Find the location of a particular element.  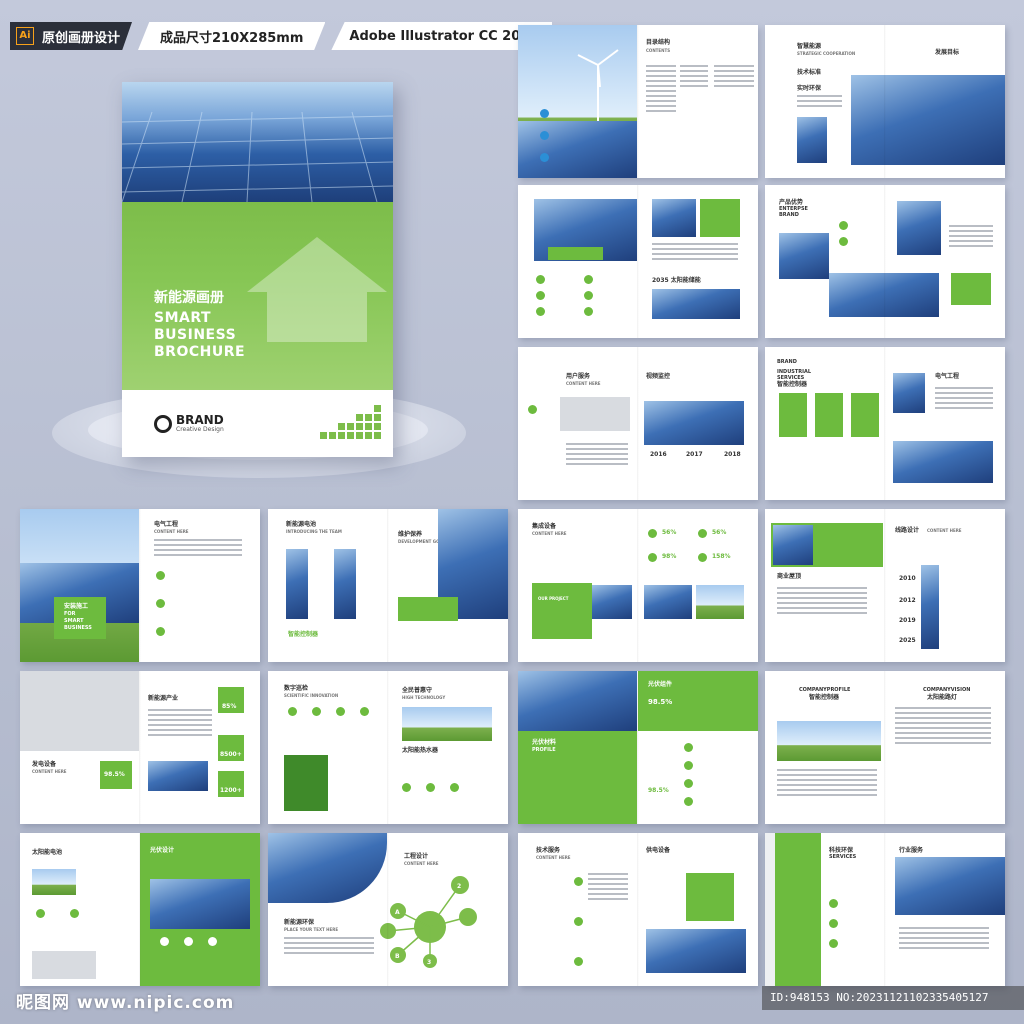

spread-17: 技术服务 CONTENT HERE 供电设备 is located at coordinates (638, 909).